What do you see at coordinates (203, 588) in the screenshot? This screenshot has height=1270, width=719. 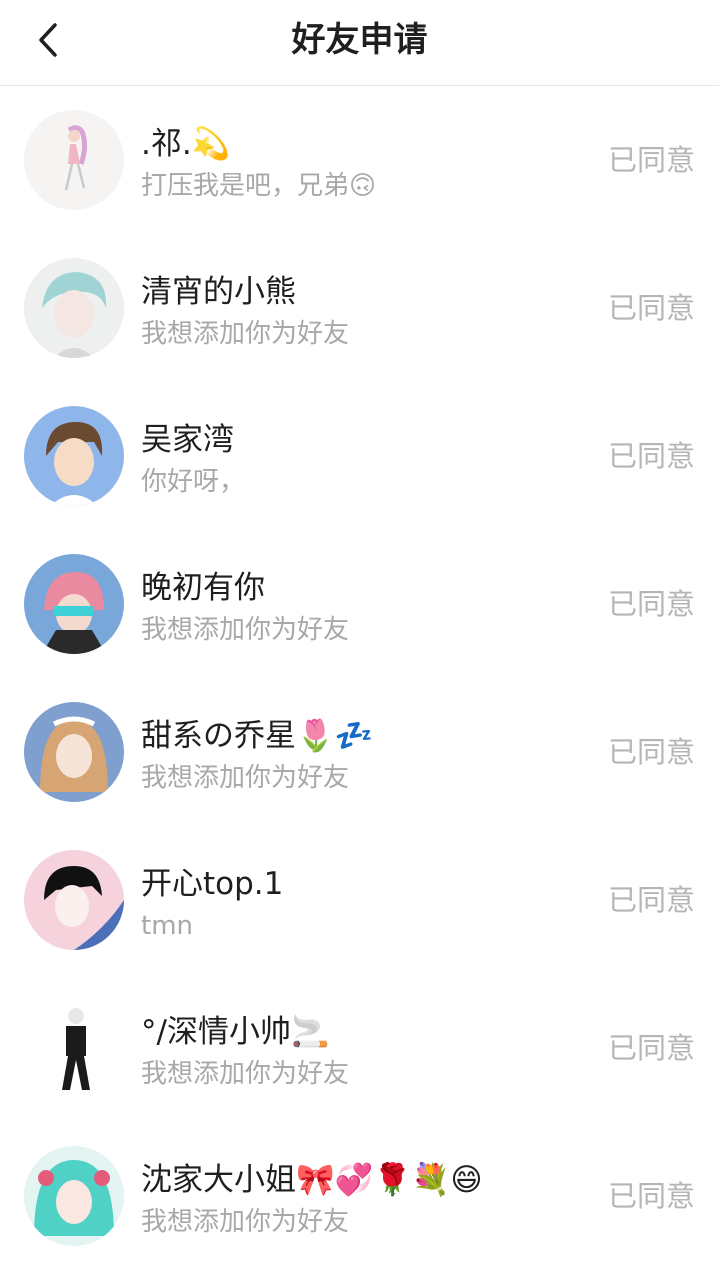 I see `request-name: 晚初有你` at bounding box center [203, 588].